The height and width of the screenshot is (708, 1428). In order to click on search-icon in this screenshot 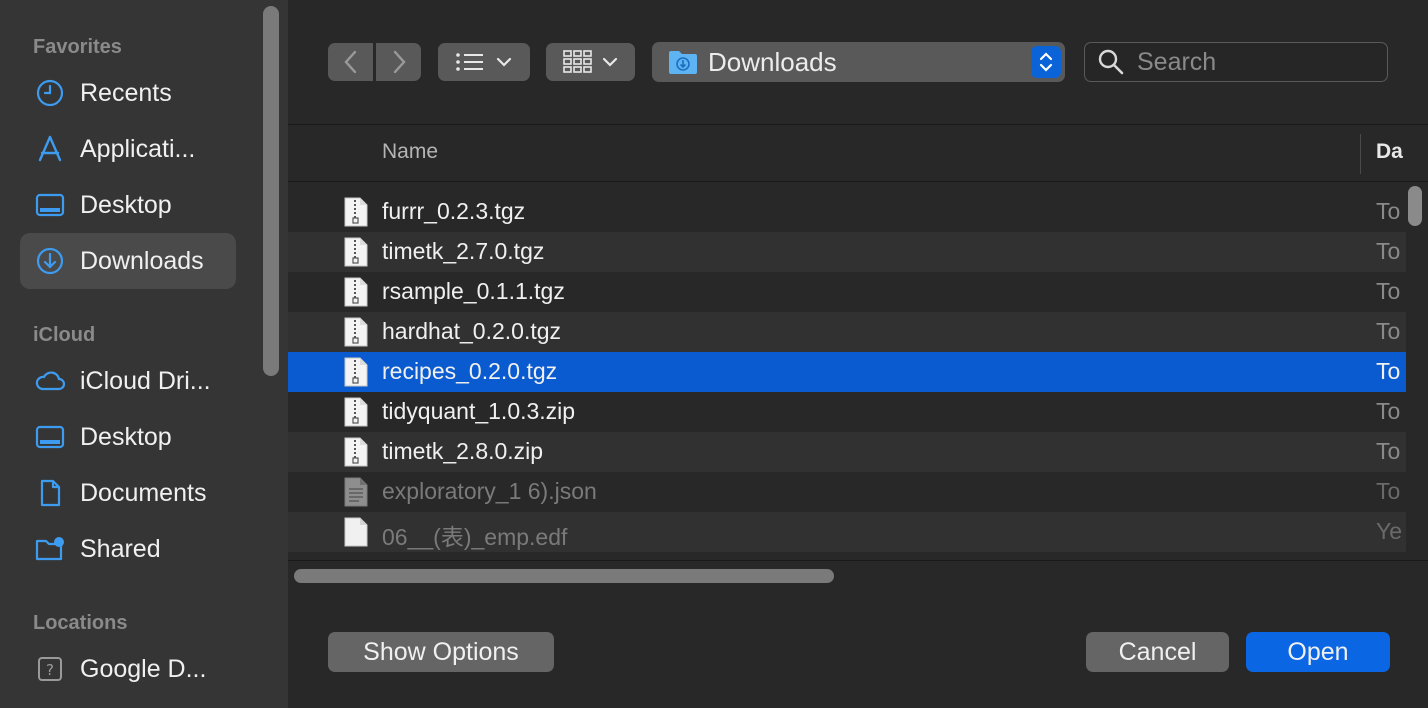, I will do `click(1111, 62)`.